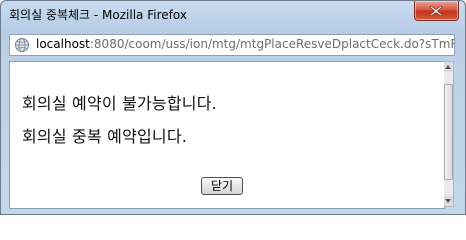  What do you see at coordinates (448, 67) in the screenshot?
I see `scroll-up-arrow-icon` at bounding box center [448, 67].